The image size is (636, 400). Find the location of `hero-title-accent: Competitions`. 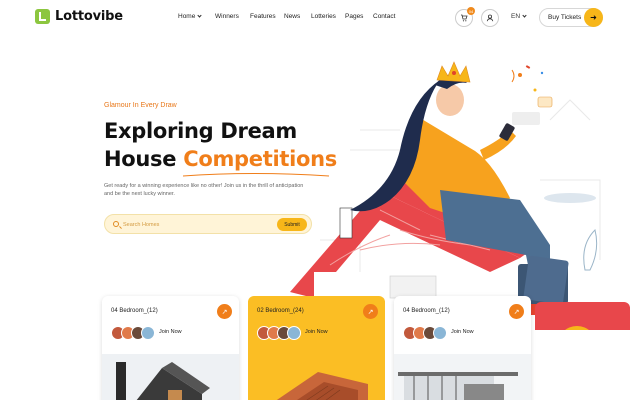

hero-title-accent: Competitions is located at coordinates (260, 159).